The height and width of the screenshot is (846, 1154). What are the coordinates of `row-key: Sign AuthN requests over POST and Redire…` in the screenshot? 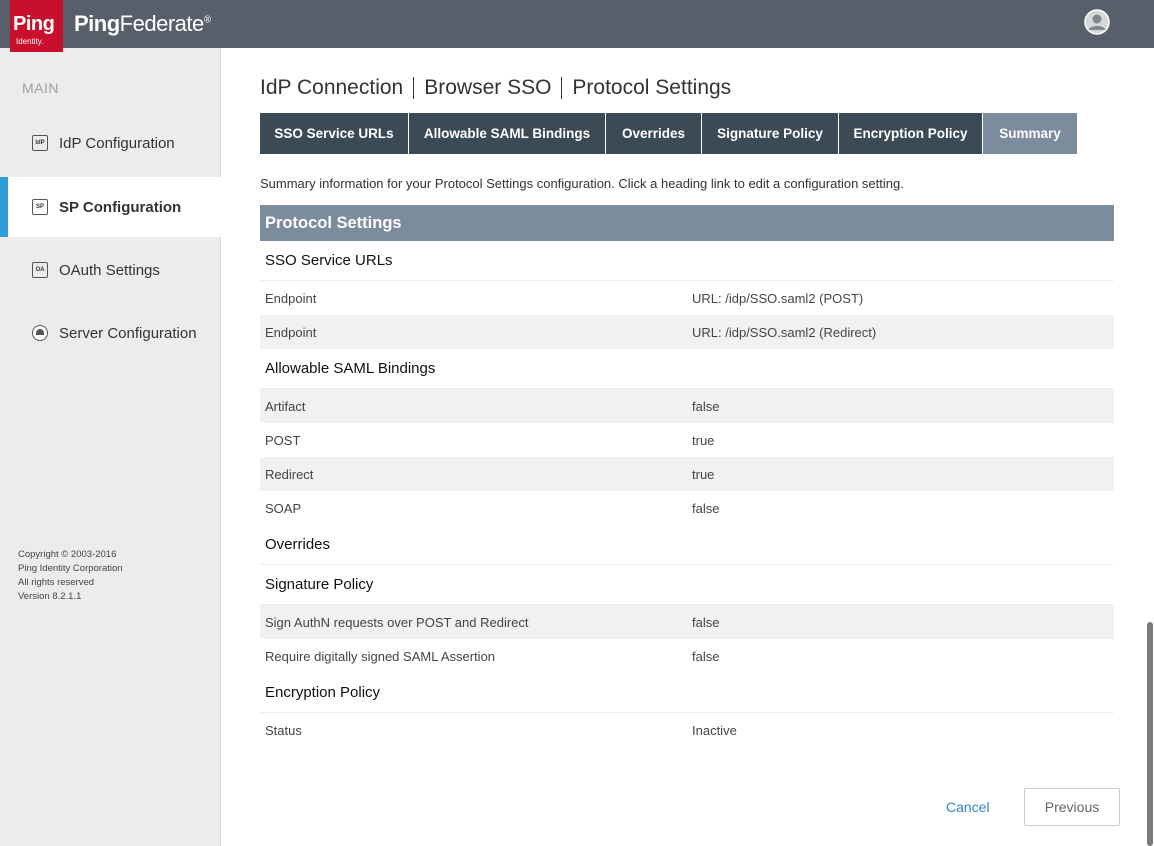 It's located at (397, 622).